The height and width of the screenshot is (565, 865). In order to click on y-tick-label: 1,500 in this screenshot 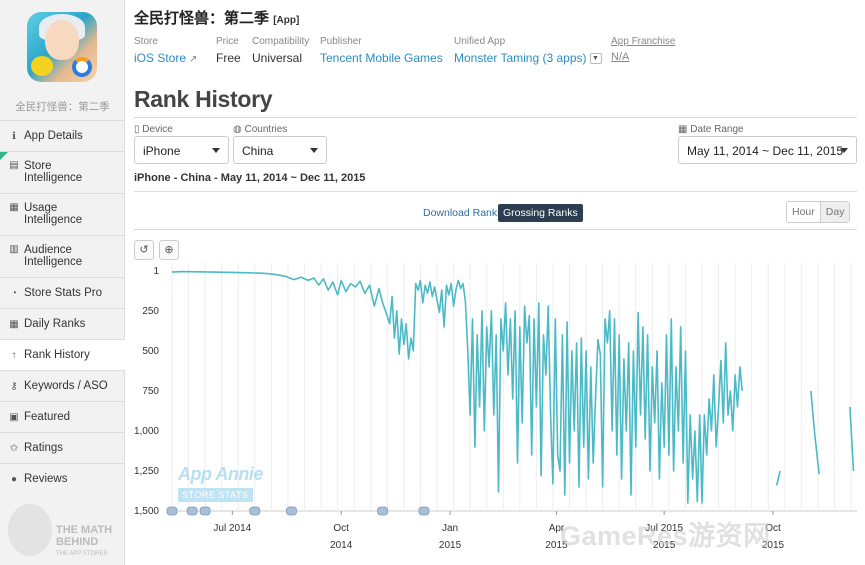, I will do `click(146, 511)`.